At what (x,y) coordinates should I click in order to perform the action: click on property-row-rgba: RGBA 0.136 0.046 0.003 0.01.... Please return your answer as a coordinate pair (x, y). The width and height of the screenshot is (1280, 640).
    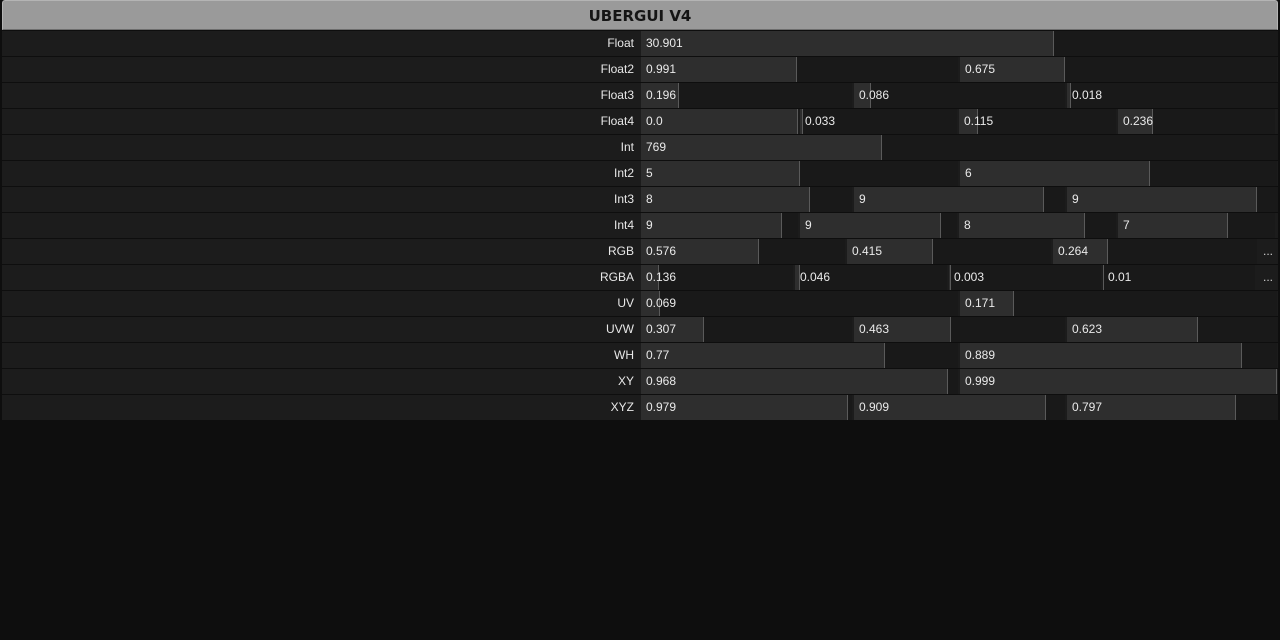
    Looking at the image, I should click on (640, 277).